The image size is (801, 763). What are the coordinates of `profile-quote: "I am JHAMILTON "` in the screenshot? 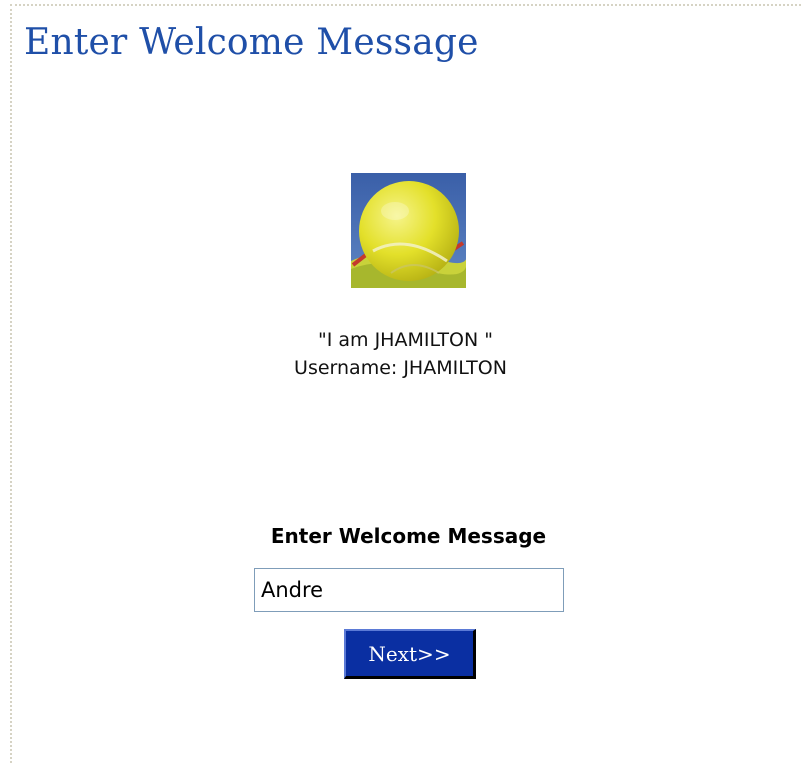 It's located at (405, 340).